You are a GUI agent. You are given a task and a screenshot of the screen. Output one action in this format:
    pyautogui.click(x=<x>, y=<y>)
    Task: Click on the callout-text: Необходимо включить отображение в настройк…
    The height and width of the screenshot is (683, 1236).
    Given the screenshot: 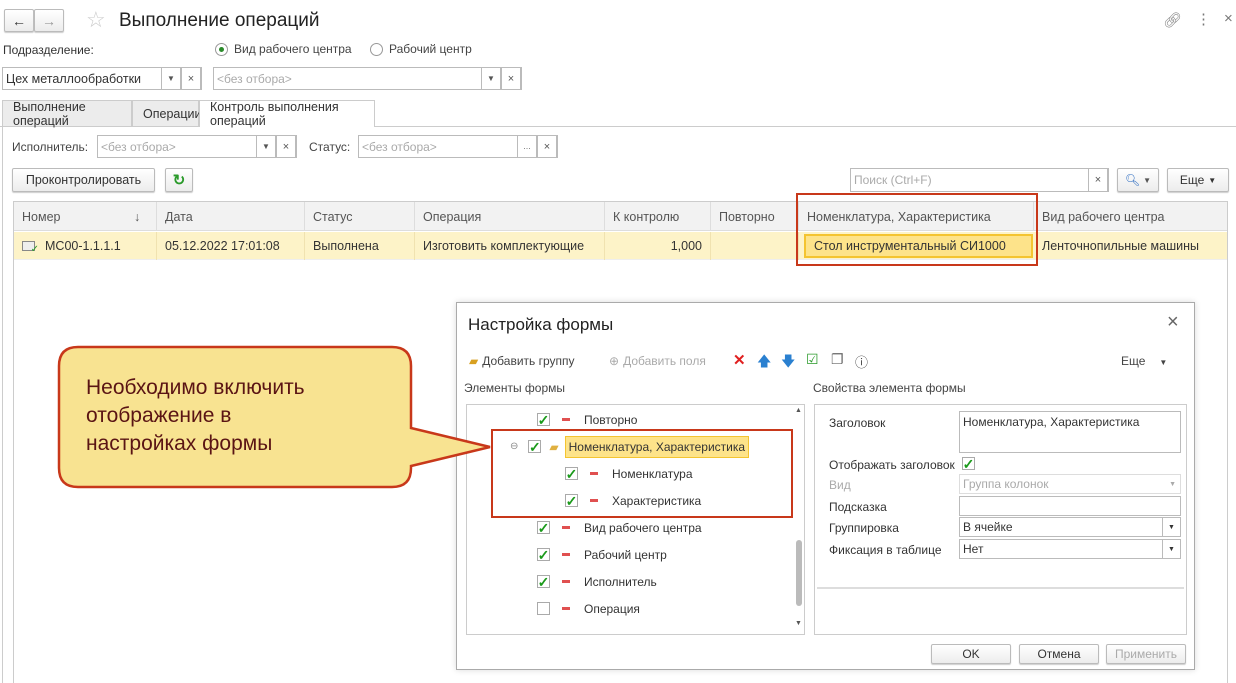 What is the action you would take?
    pyautogui.click(x=195, y=415)
    